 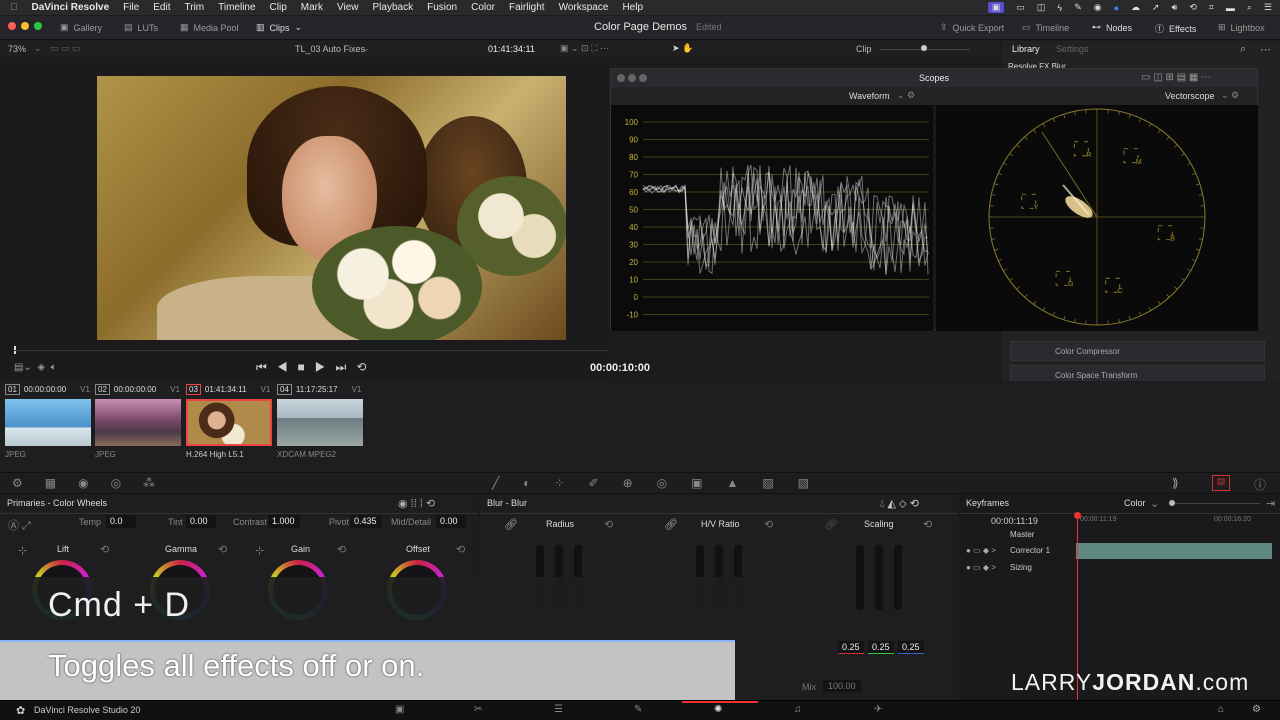 I want to click on grid-icon: ⌗, so click(x=1211, y=7).